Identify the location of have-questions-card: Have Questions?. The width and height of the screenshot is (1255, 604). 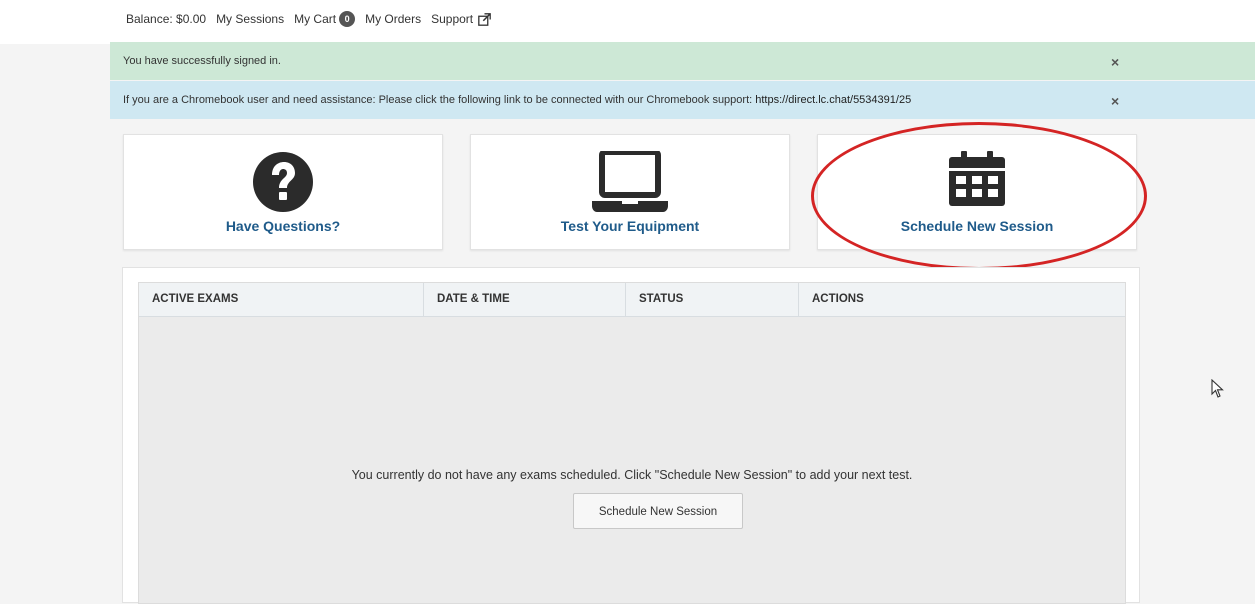
(283, 192).